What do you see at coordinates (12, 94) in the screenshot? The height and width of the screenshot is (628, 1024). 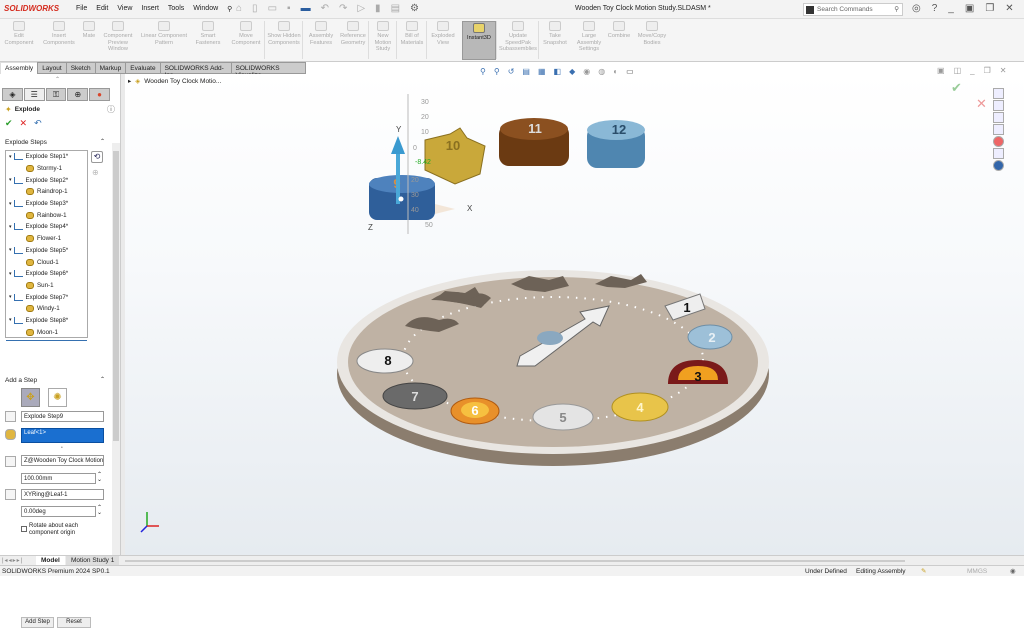 I see `feature-manager-tab: ◈` at bounding box center [12, 94].